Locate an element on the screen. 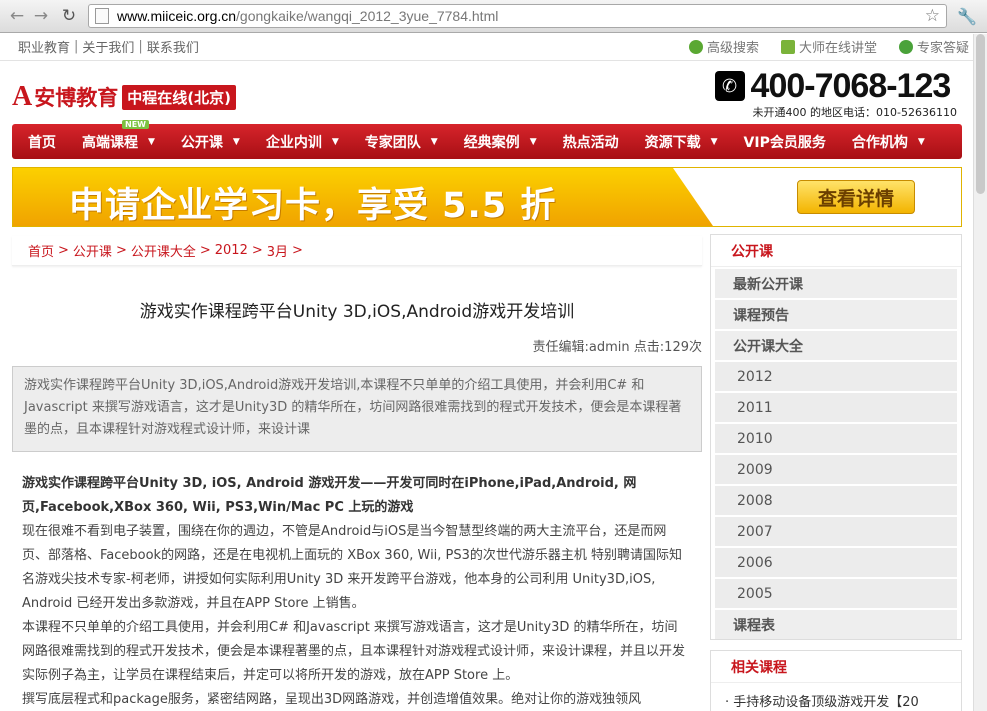  article-meta: 责任编辑:admin 点击:129次 is located at coordinates (617, 347).